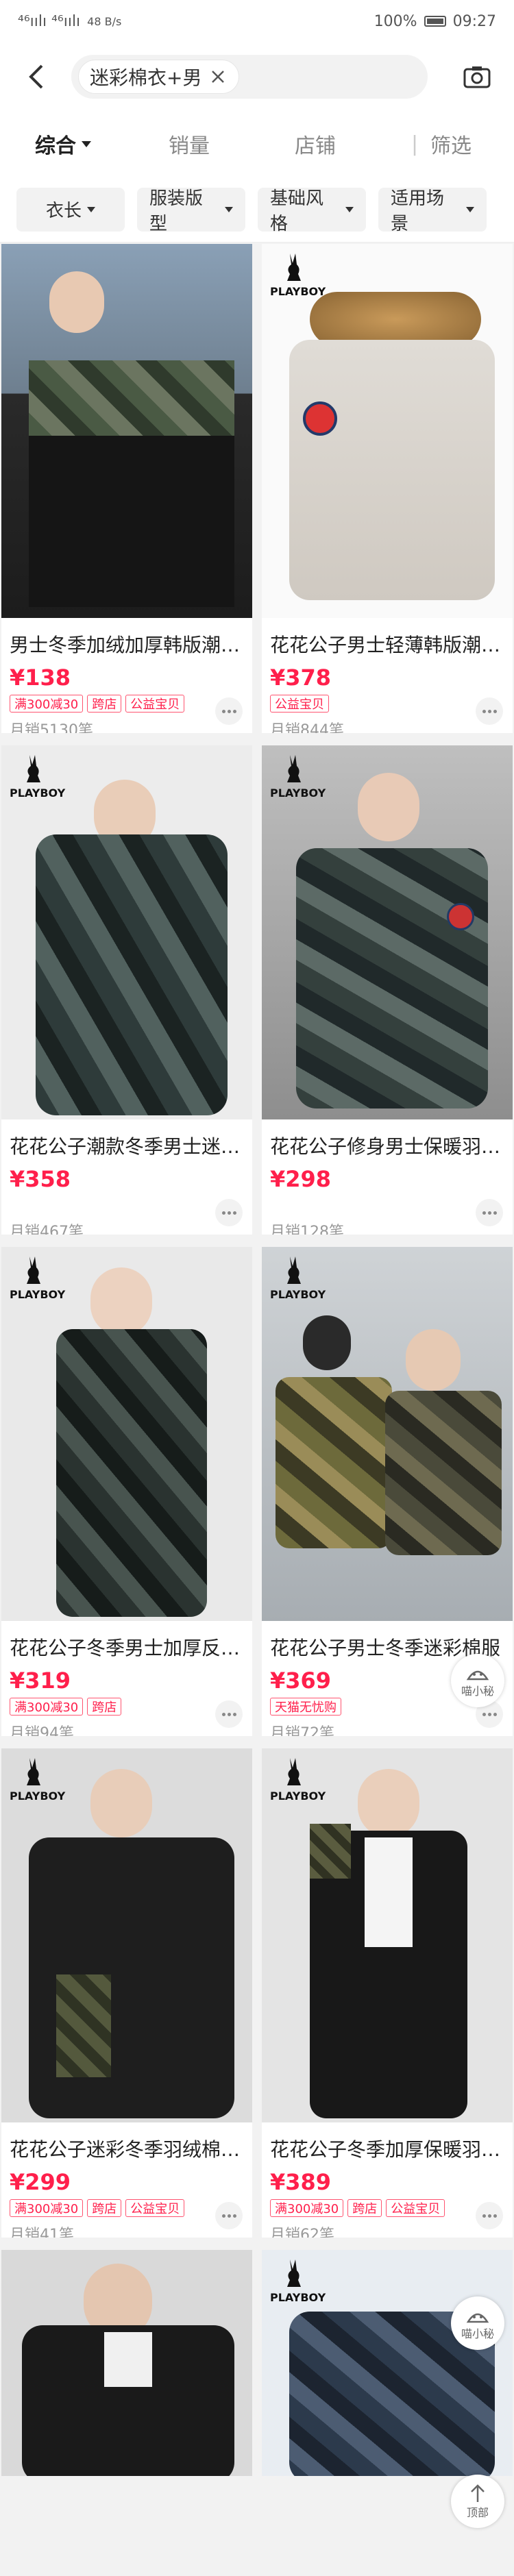  Describe the element at coordinates (301, 1179) in the screenshot. I see `product-price: ¥298` at that location.